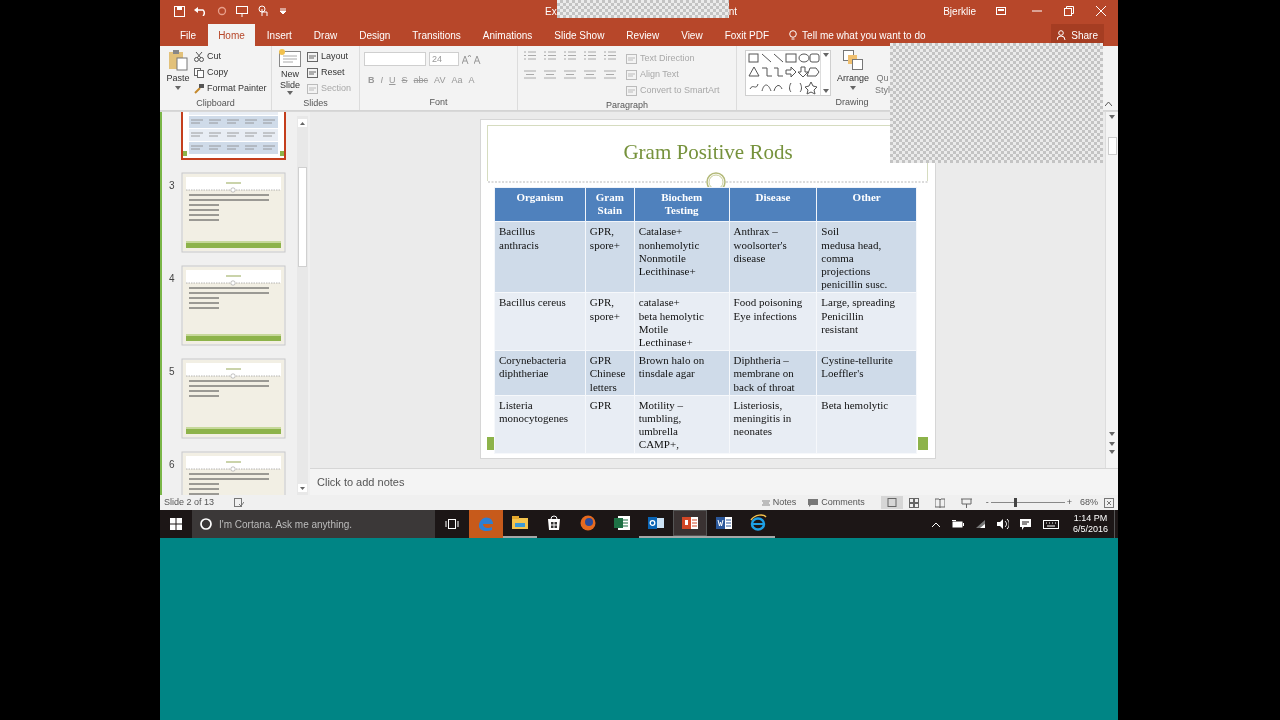 Image resolution: width=1280 pixels, height=720 pixels. Describe the element at coordinates (682, 321) in the screenshot. I see `table-cell: catalase+ beta hemolytic Motile Lecthinase+` at that location.